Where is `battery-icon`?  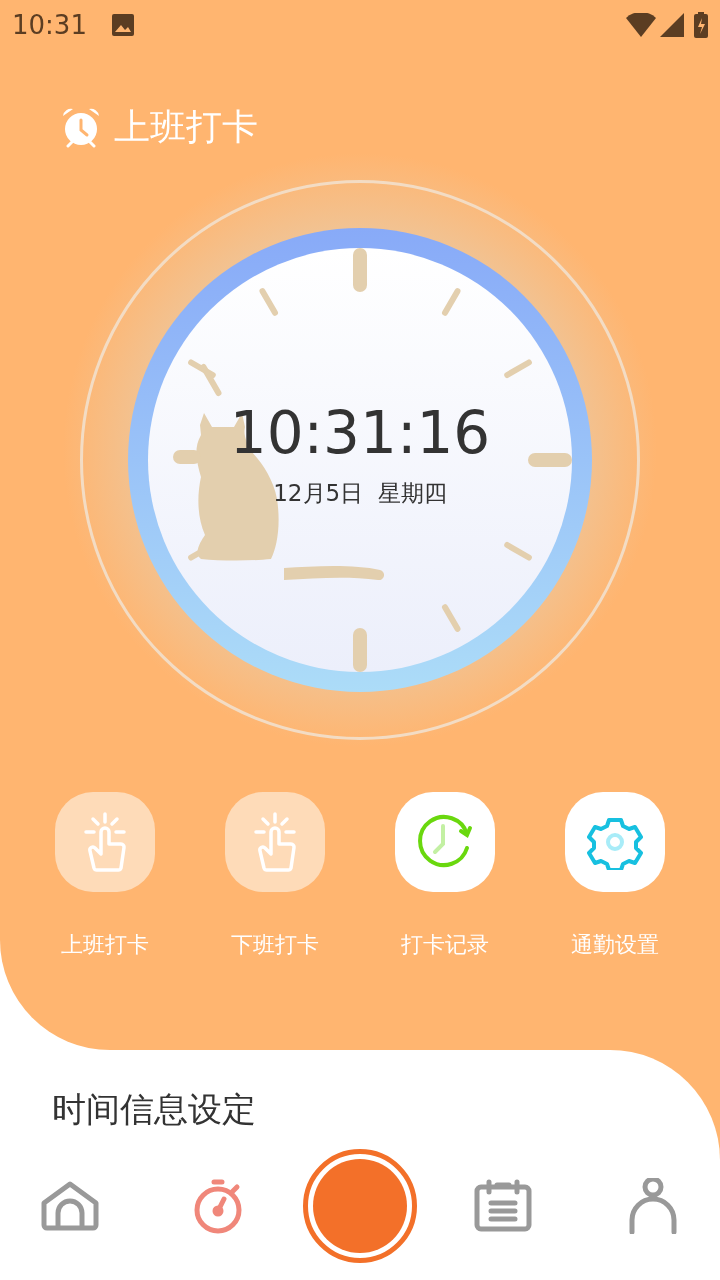 battery-icon is located at coordinates (701, 25).